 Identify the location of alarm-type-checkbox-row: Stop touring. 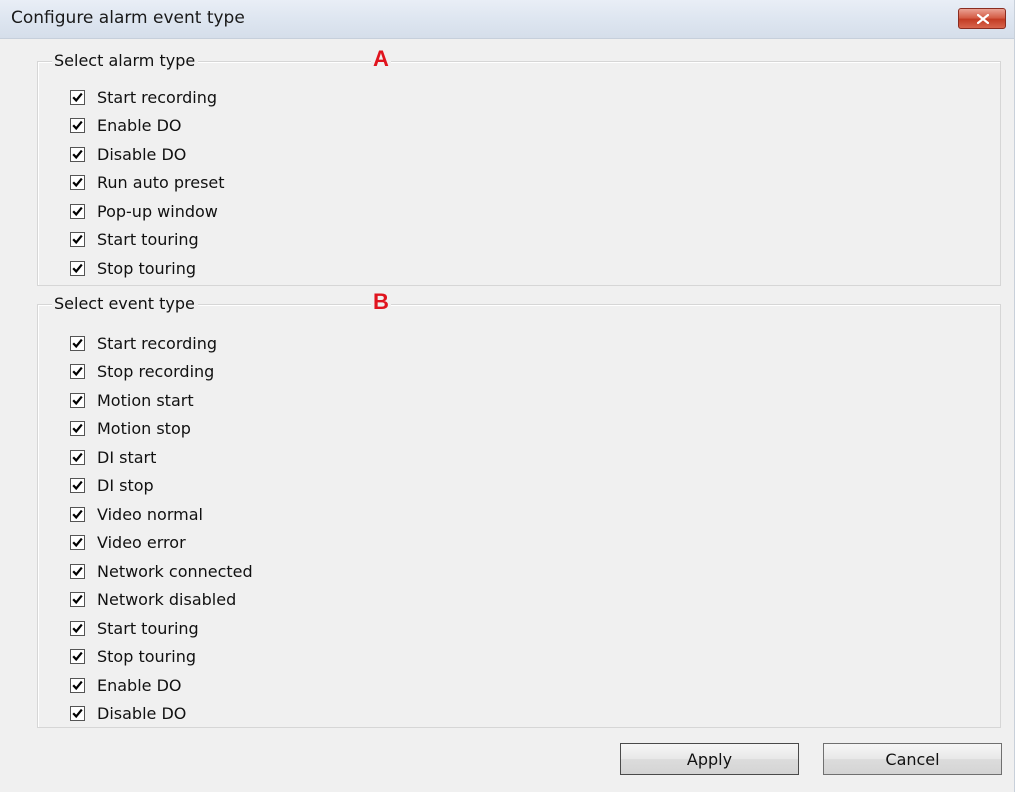
(147, 268).